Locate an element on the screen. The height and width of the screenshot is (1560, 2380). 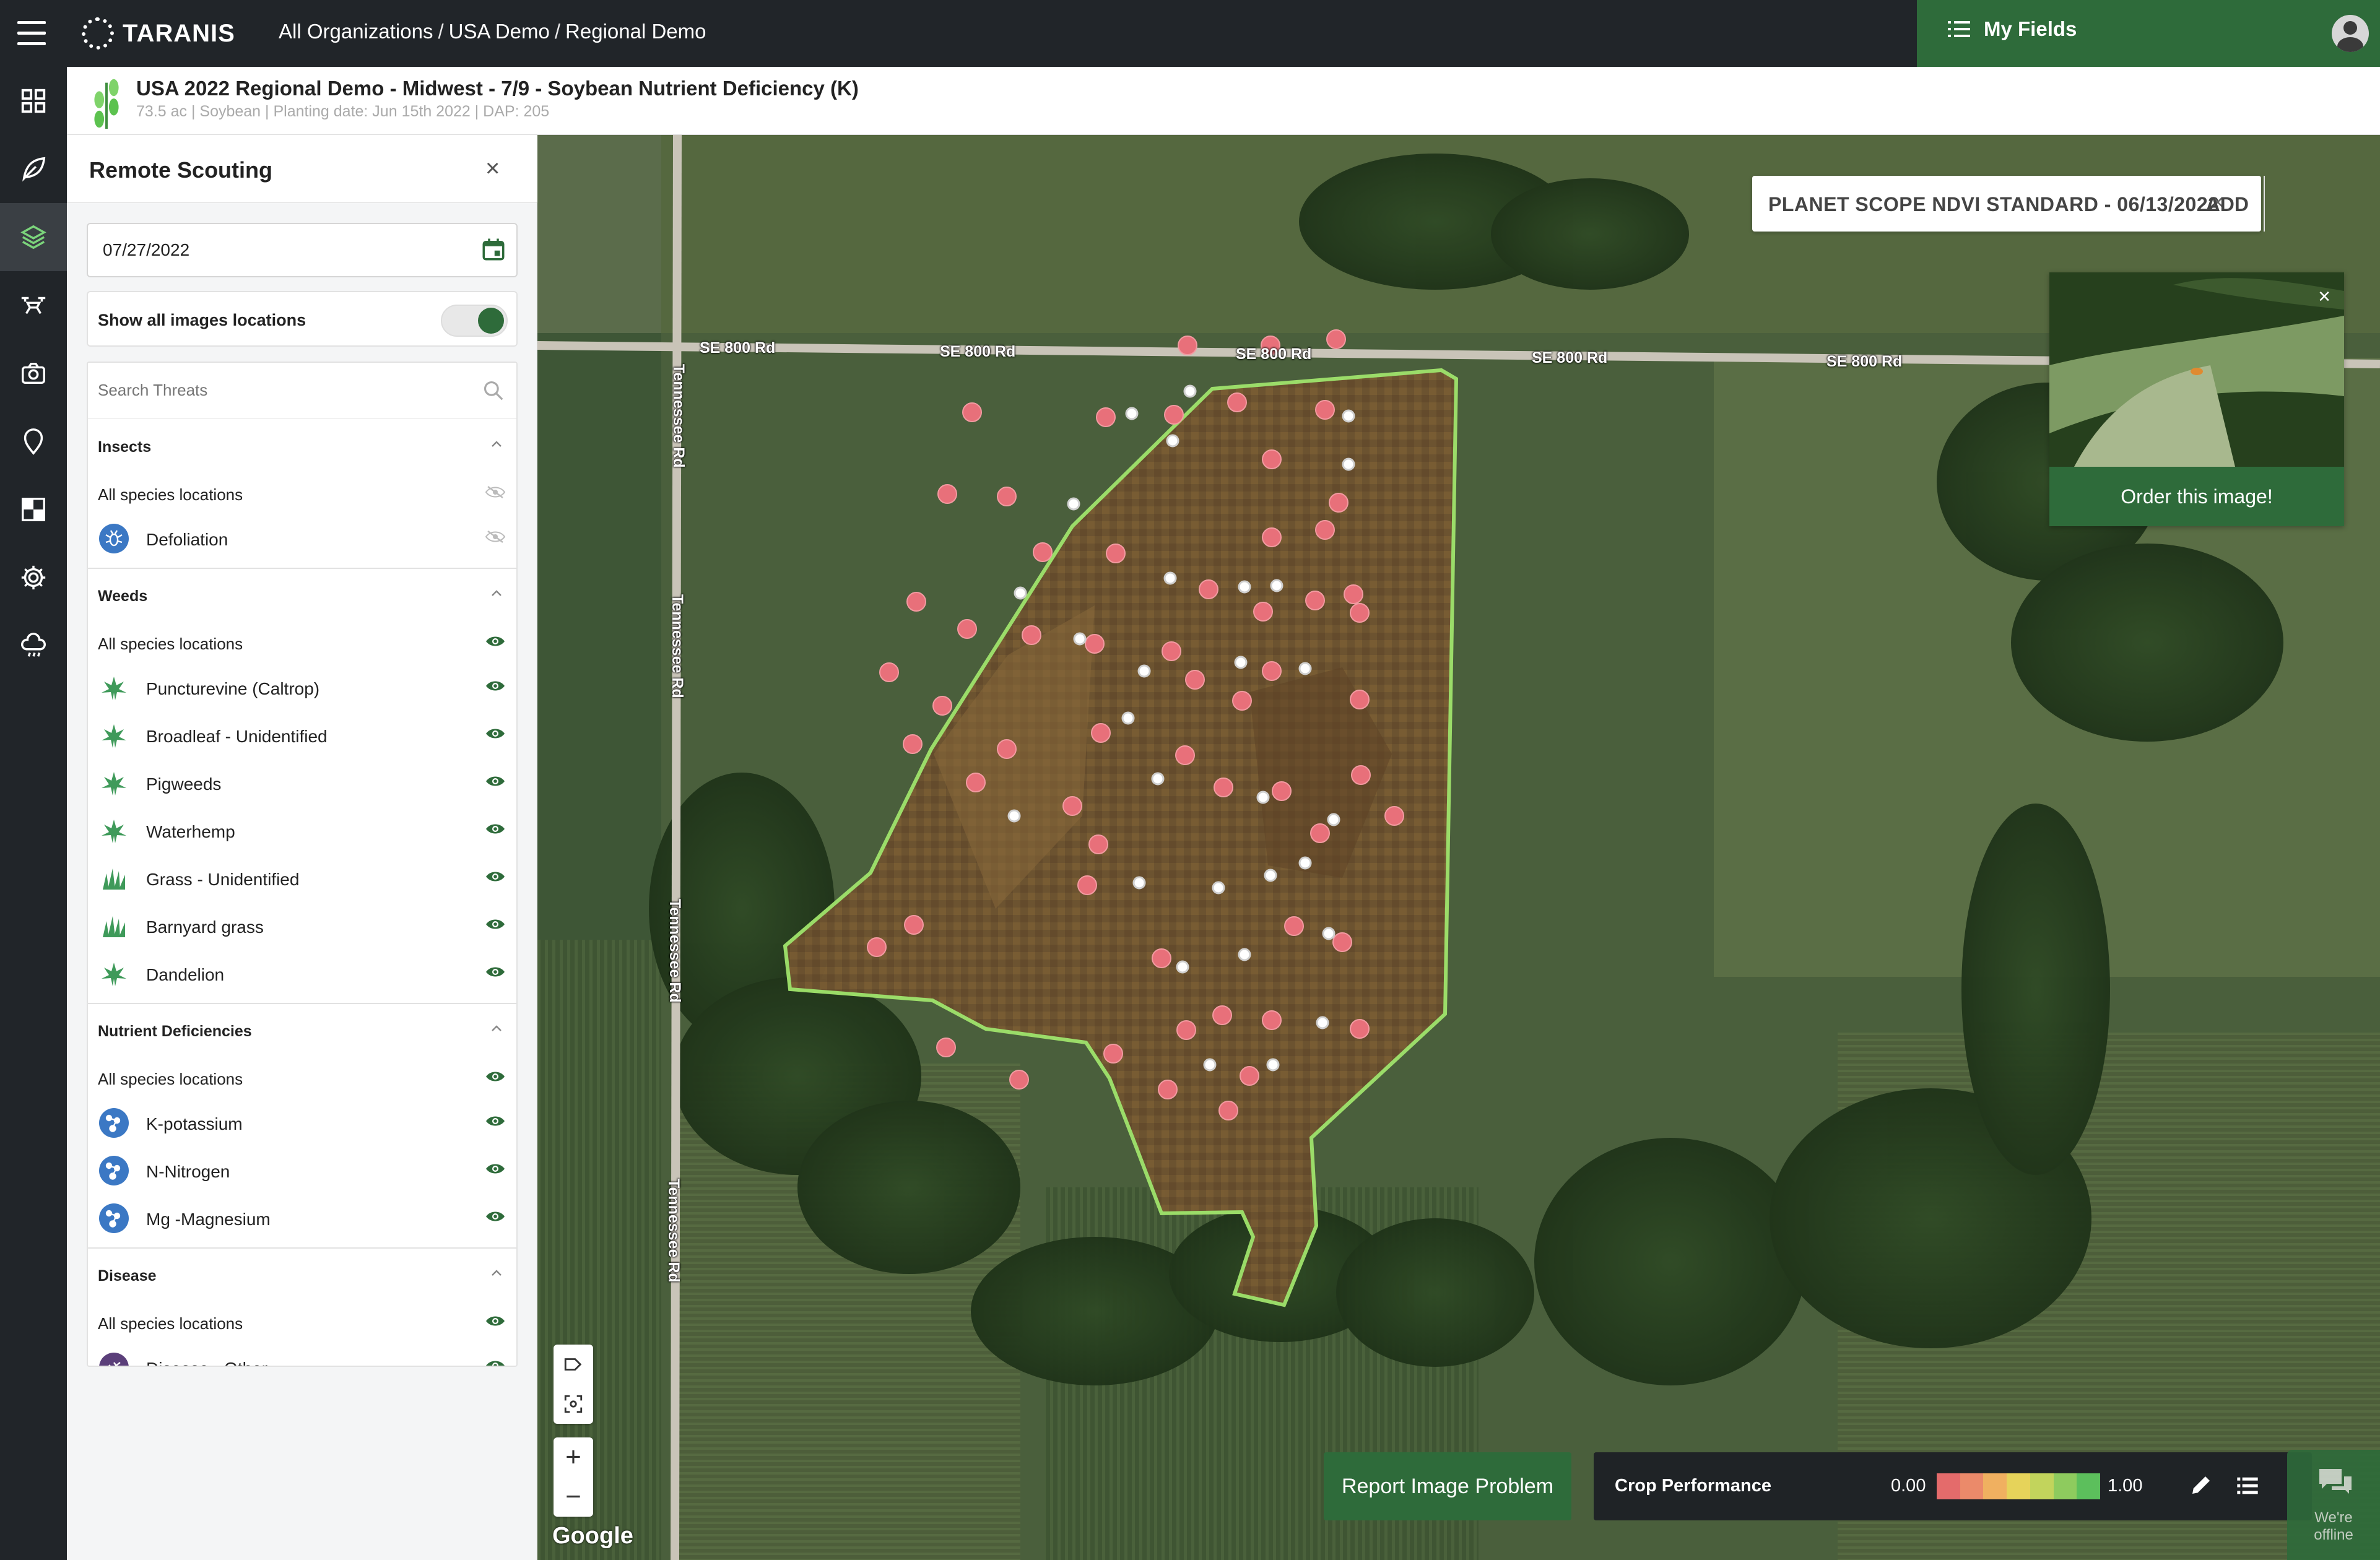
layer-name: PLANET SCOPE NDVI STANDARD - 06/13/2022 is located at coordinates (1993, 205).